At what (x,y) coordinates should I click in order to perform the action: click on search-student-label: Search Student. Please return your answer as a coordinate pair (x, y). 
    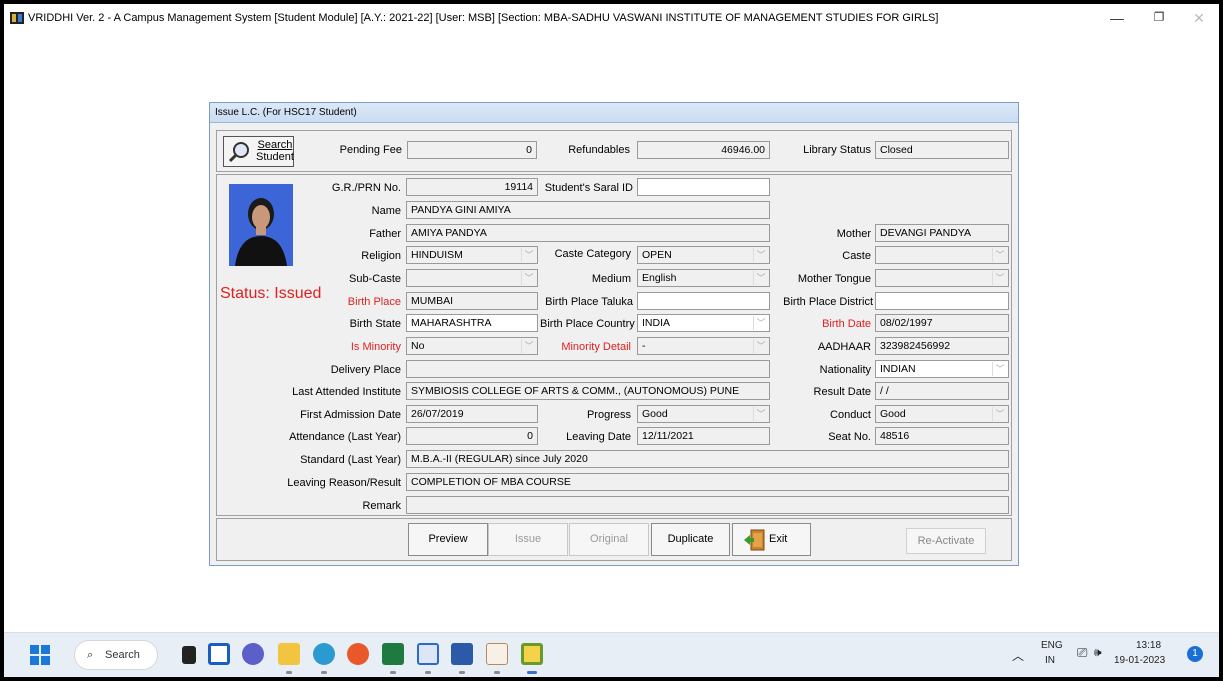
    Looking at the image, I should click on (275, 151).